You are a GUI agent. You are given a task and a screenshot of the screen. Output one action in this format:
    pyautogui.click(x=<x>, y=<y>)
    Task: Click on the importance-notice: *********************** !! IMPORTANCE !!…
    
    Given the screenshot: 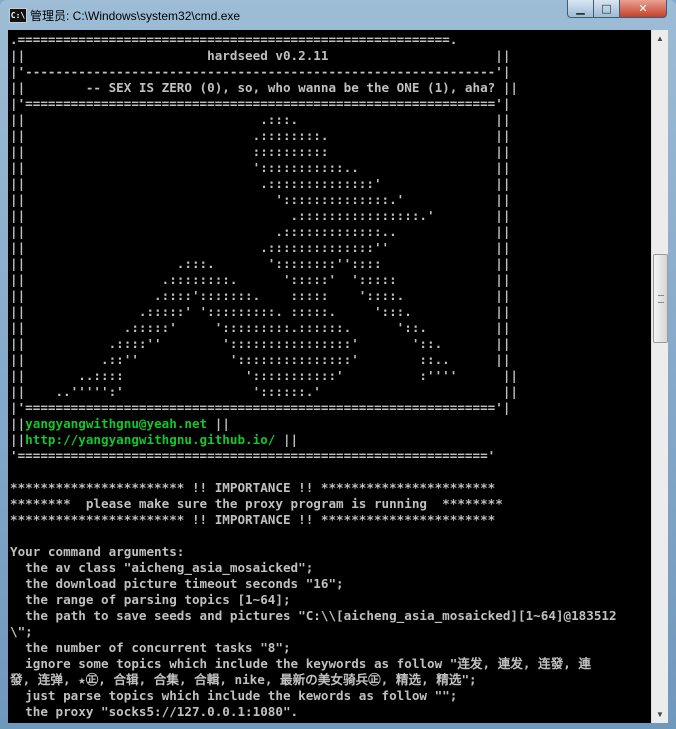 What is the action you would take?
    pyautogui.click(x=256, y=503)
    